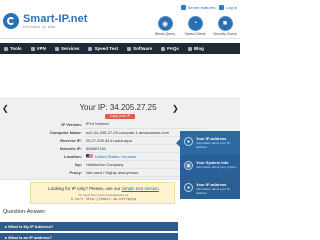 Image resolution: width=320 pixels, height=240 pixels. What do you see at coordinates (31, 226) in the screenshot?
I see `qa-item-label: What is My IP Address?` at bounding box center [31, 226].